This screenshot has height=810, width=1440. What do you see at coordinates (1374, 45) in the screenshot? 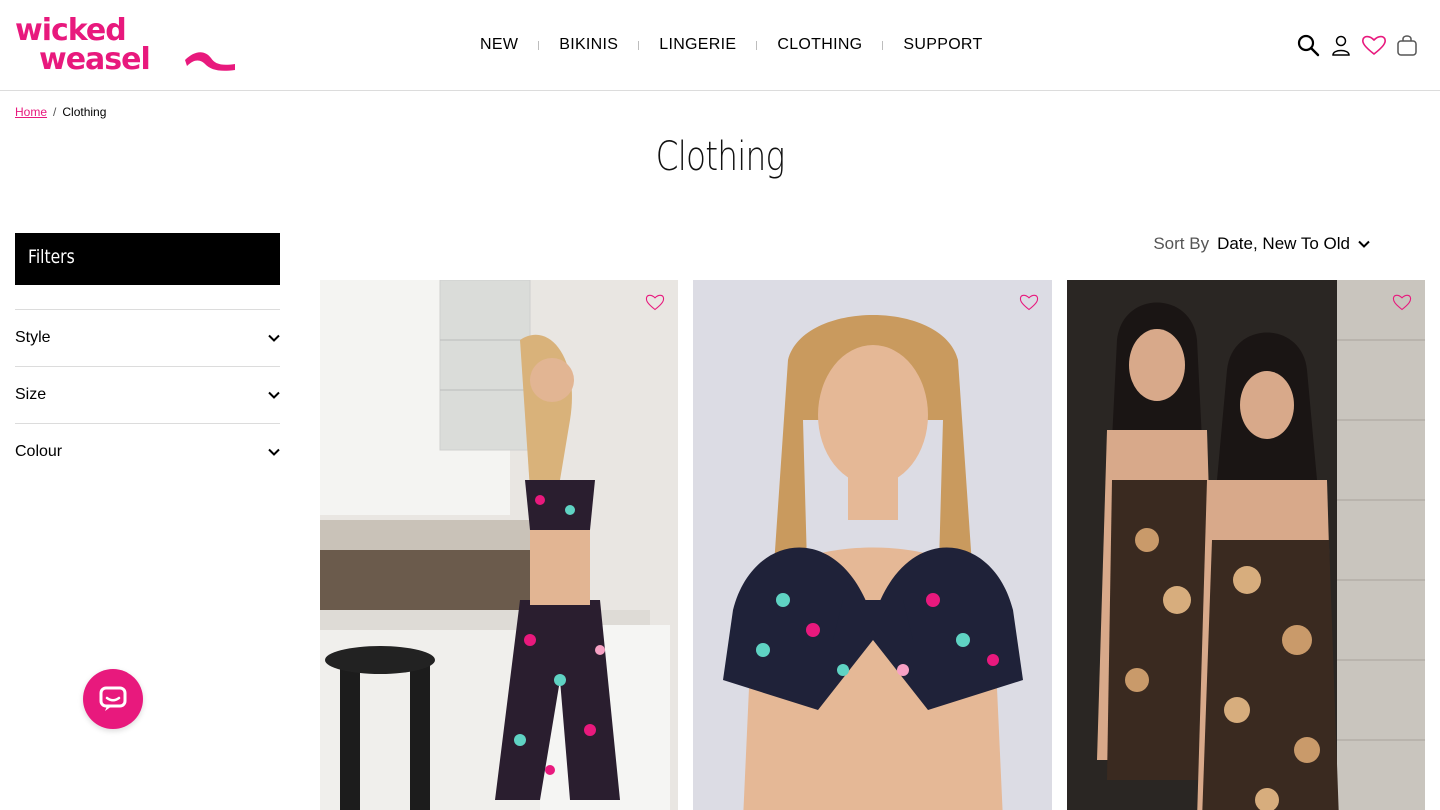
I see `wishlist-heart-icon` at bounding box center [1374, 45].